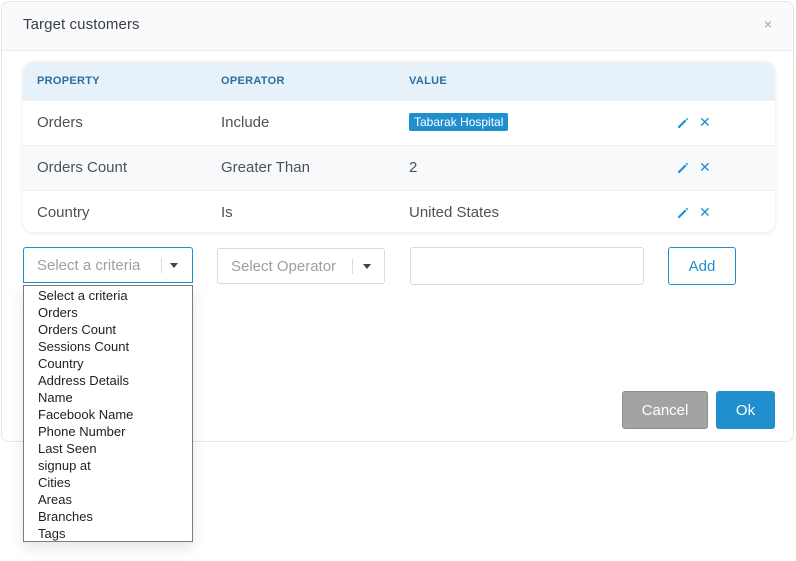  I want to click on dropdown-option: Country, so click(108, 363).